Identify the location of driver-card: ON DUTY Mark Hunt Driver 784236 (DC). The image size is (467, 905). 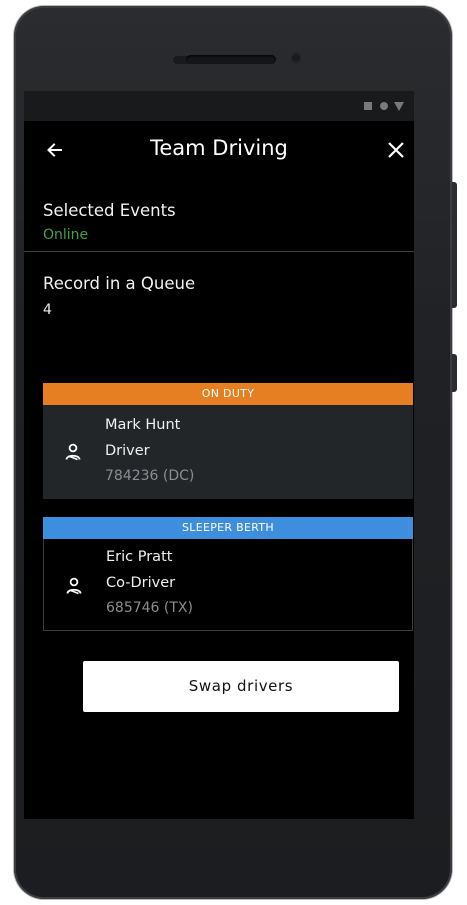
(228, 441).